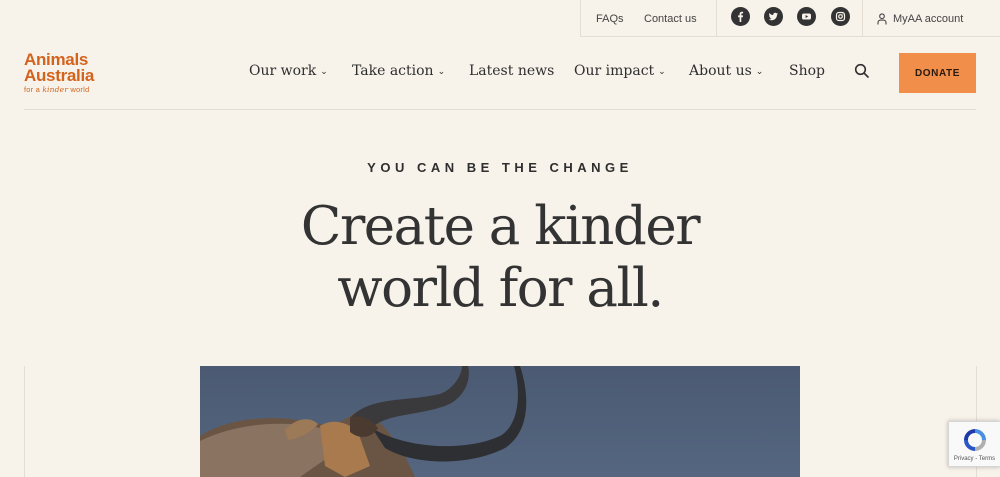 This screenshot has height=477, width=1000. Describe the element at coordinates (500, 18) in the screenshot. I see `utility-bar: FAQs Contact us MyAA account` at that location.